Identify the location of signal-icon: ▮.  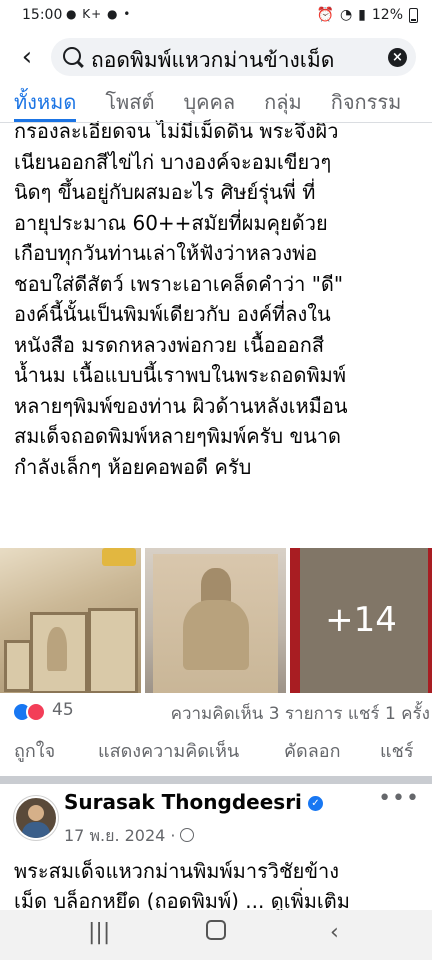
(362, 15).